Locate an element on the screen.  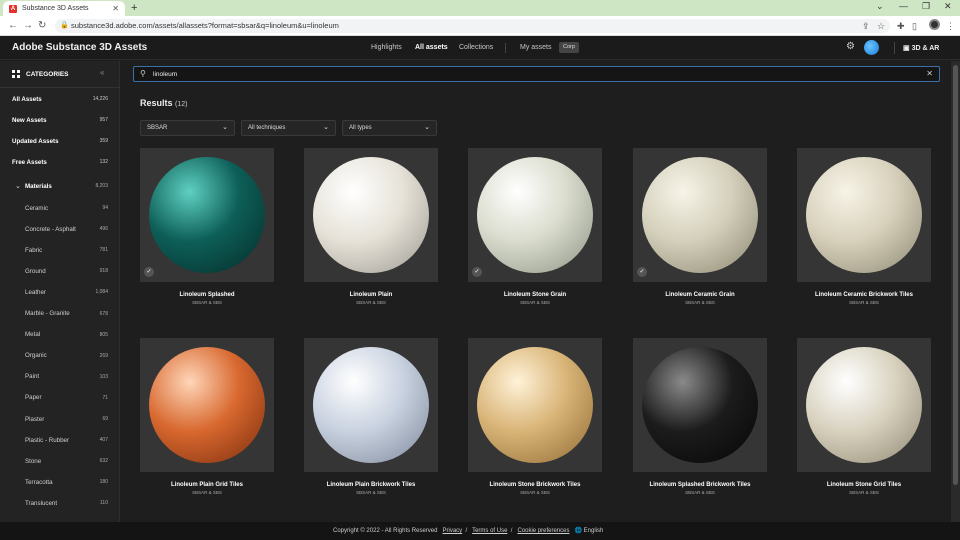
close-window-icon: ✕ is located at coordinates (948, 6).